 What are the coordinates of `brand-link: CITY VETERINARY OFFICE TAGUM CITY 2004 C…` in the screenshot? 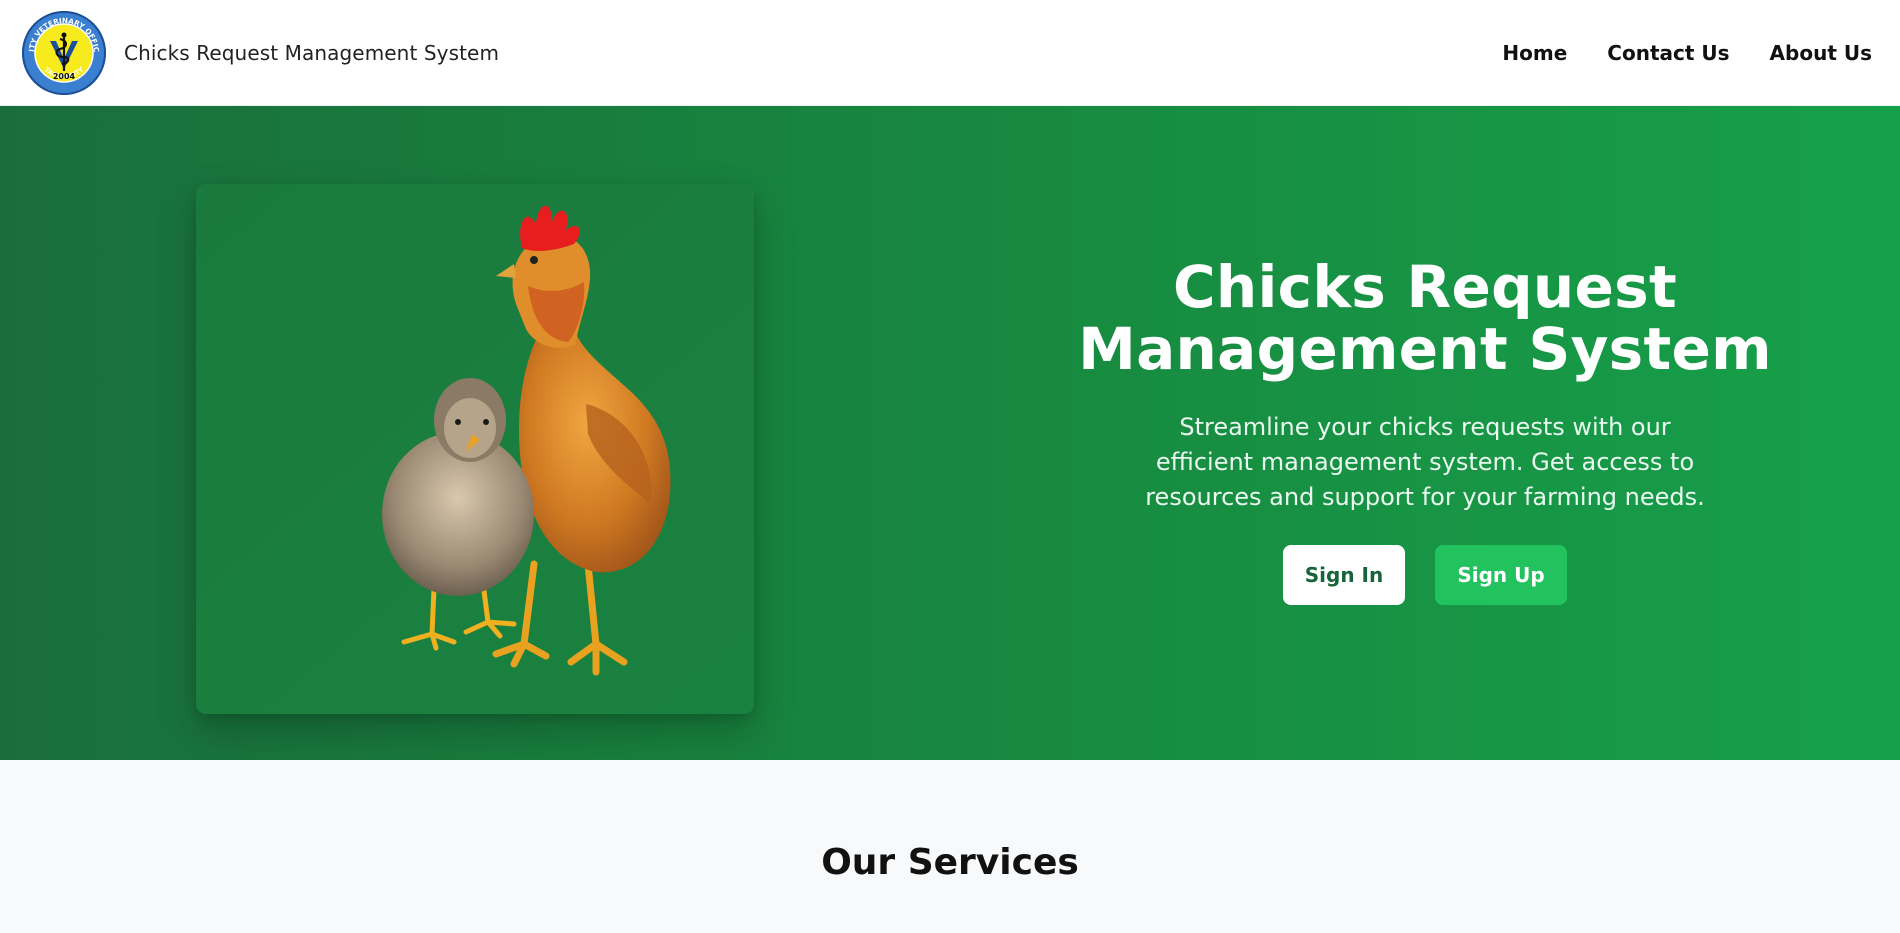 It's located at (259, 53).